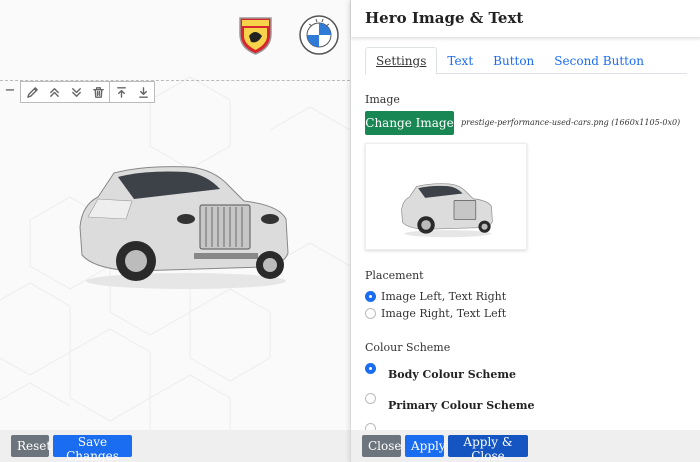 The width and height of the screenshot is (700, 462). I want to click on tab-text: Text, so click(460, 60).